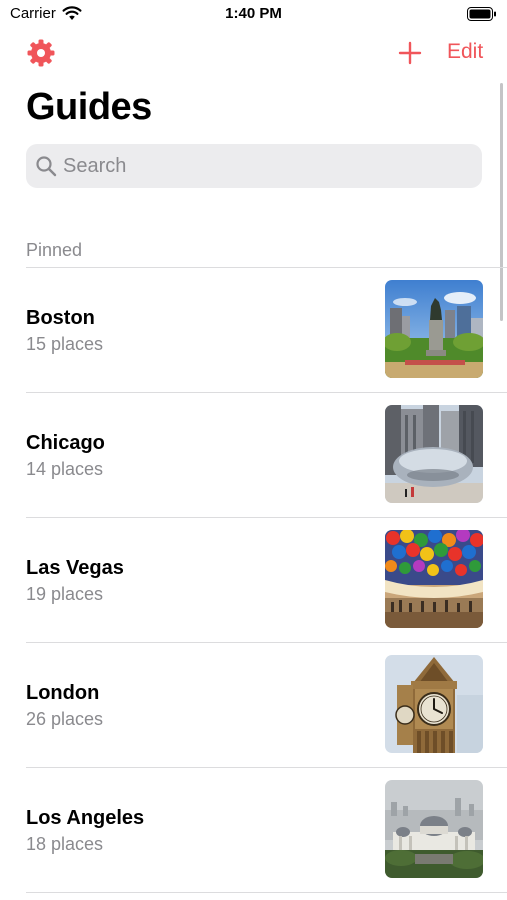  I want to click on status-bar: Carrier 1:40 PM, so click(253, 15).